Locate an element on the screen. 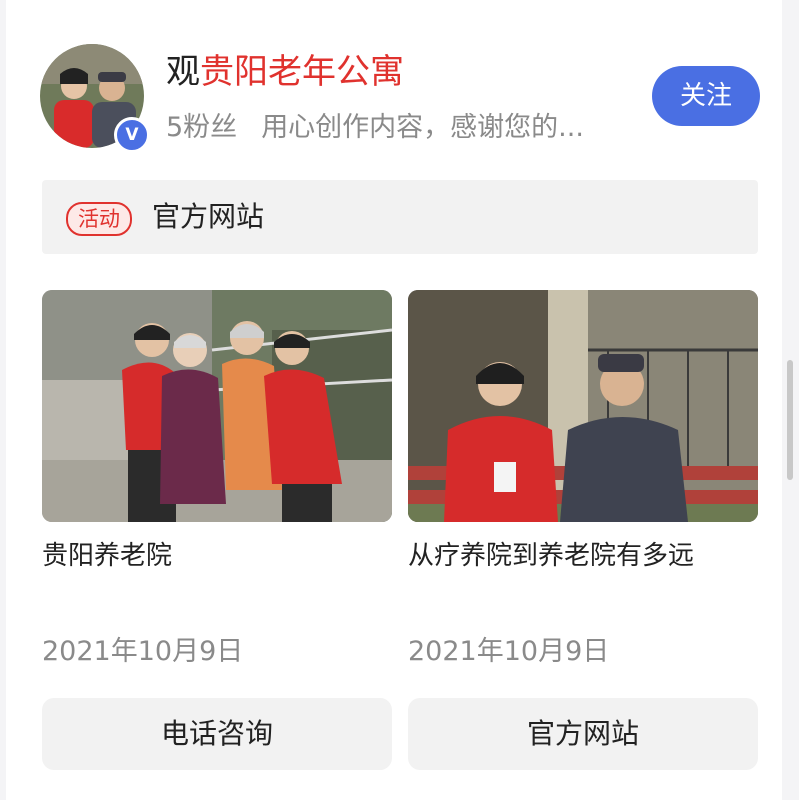  follow-button: 关注 is located at coordinates (706, 96).